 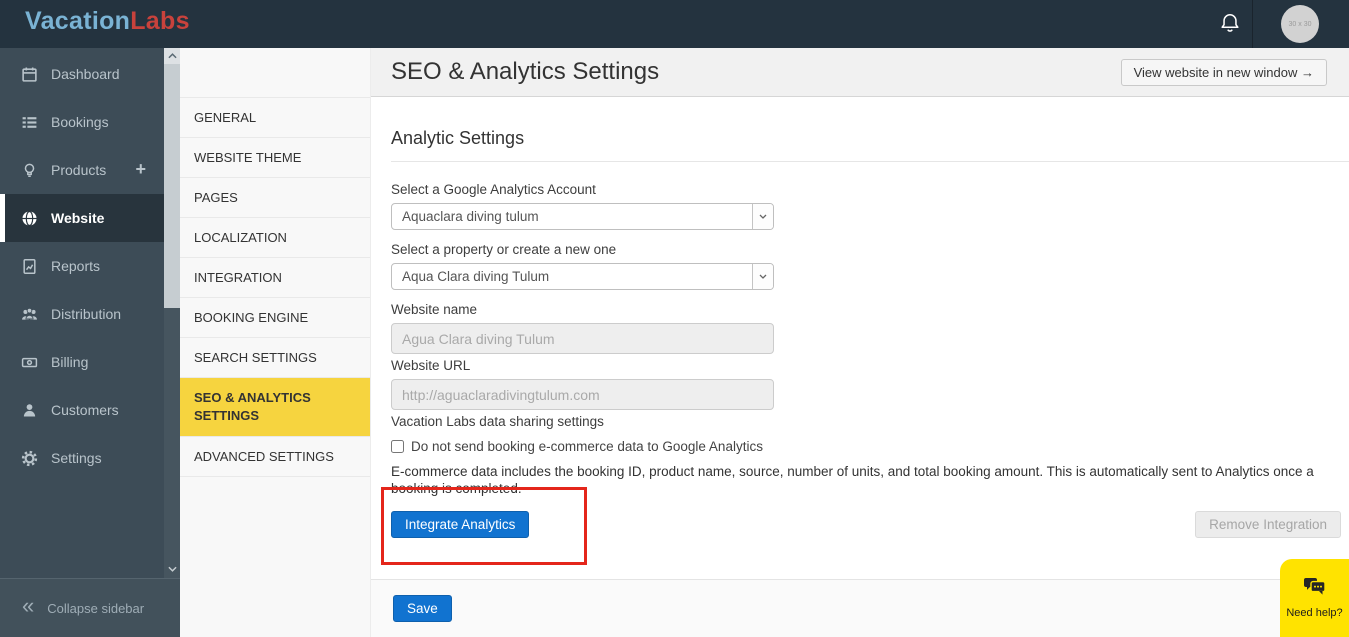 What do you see at coordinates (860, 608) in the screenshot?
I see `form-footer: Save` at bounding box center [860, 608].